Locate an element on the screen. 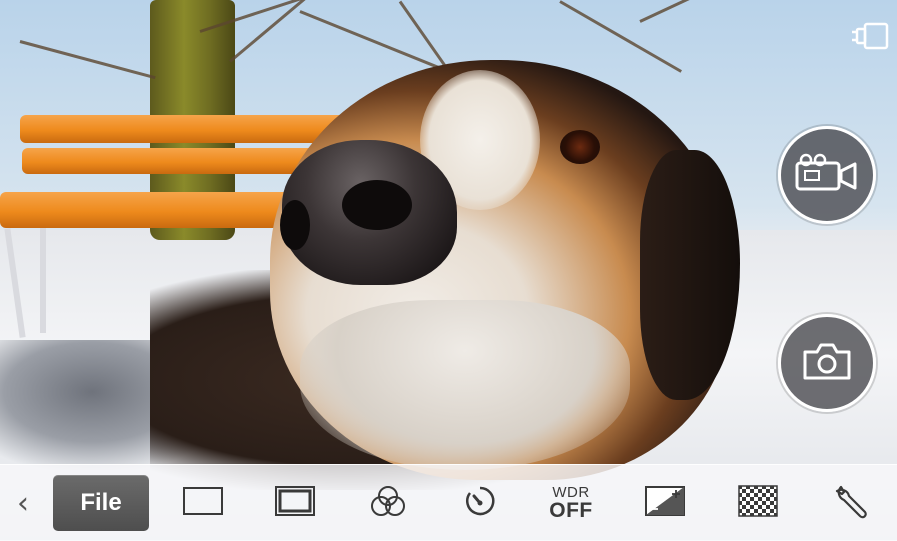 This screenshot has width=897, height=541. dog-nose is located at coordinates (368, 212).